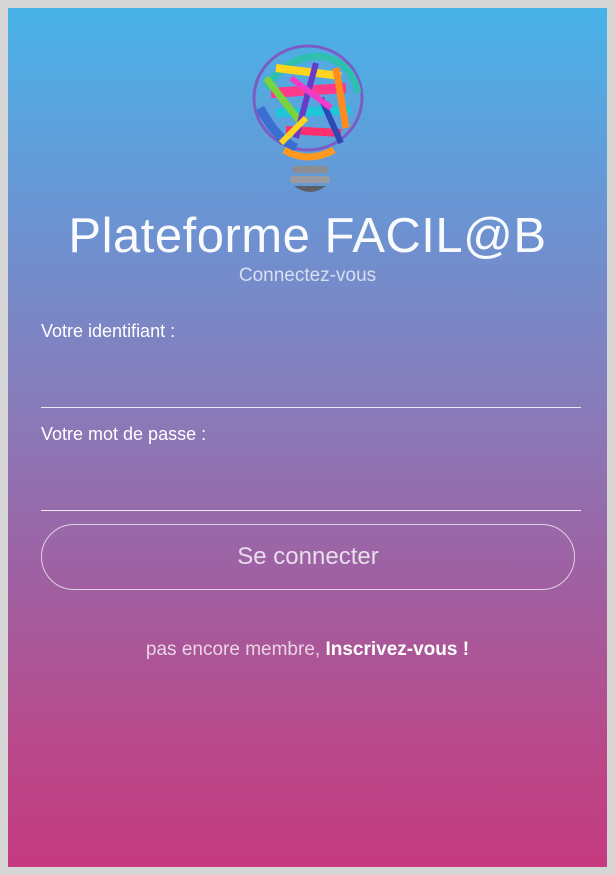 This screenshot has height=875, width=615. What do you see at coordinates (311, 387) in the screenshot?
I see `identifier-input` at bounding box center [311, 387].